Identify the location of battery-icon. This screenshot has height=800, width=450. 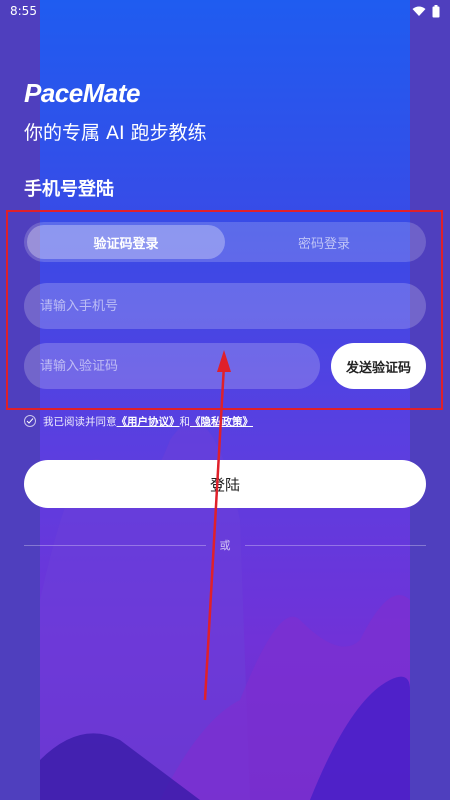
(436, 10).